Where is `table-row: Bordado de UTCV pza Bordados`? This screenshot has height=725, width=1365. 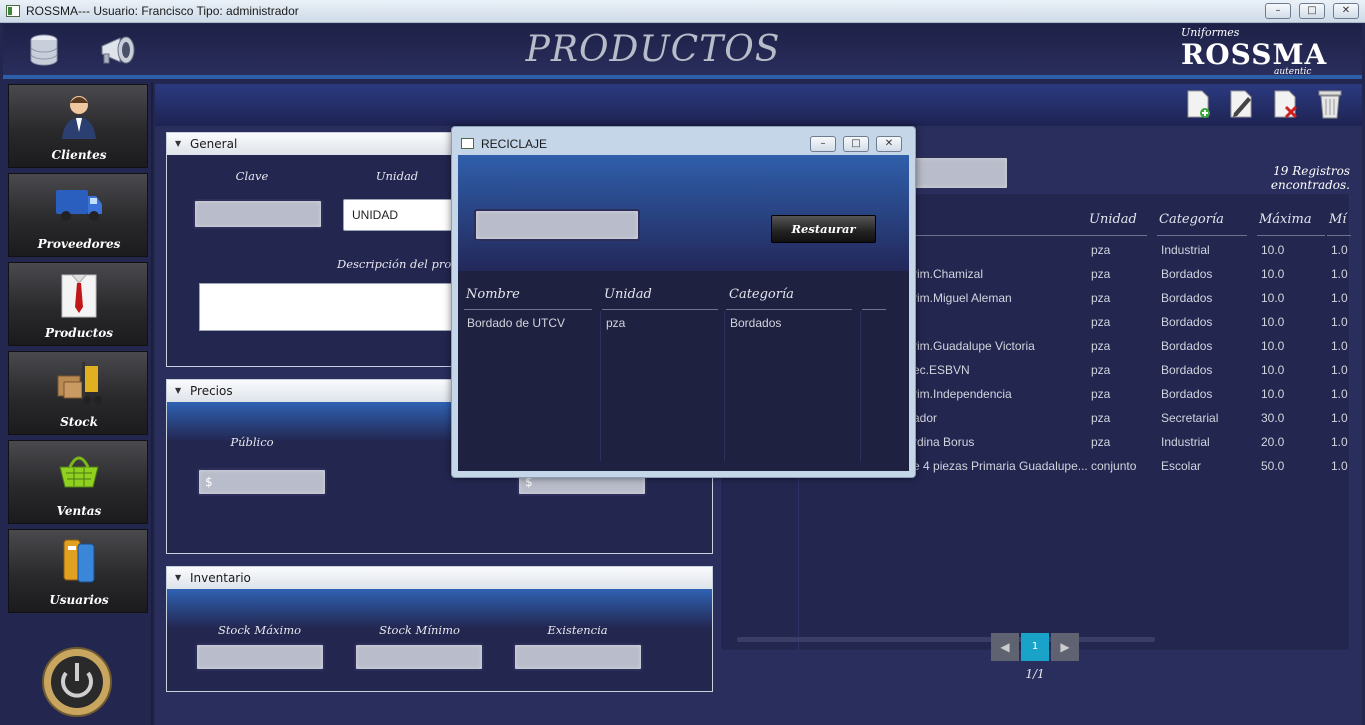
table-row: Bordado de UTCV pza Bordados is located at coordinates (683, 323).